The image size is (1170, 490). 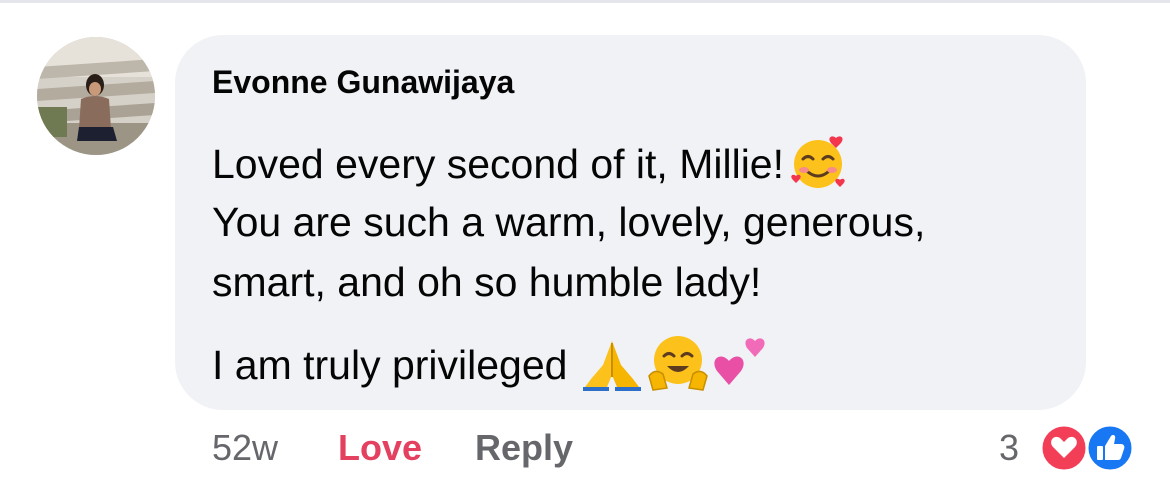 I want to click on like-reaction-icon, so click(x=1110, y=450).